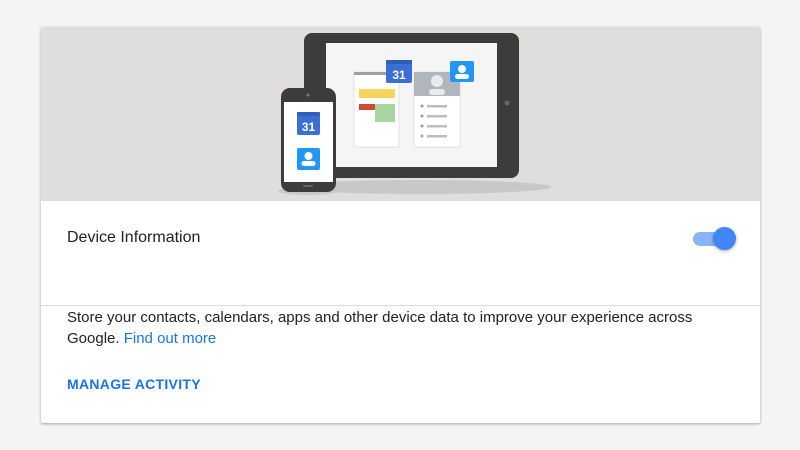 The height and width of the screenshot is (450, 800). Describe the element at coordinates (134, 384) in the screenshot. I see `manage-activity-button: MANAGE ACTIVITY` at that location.